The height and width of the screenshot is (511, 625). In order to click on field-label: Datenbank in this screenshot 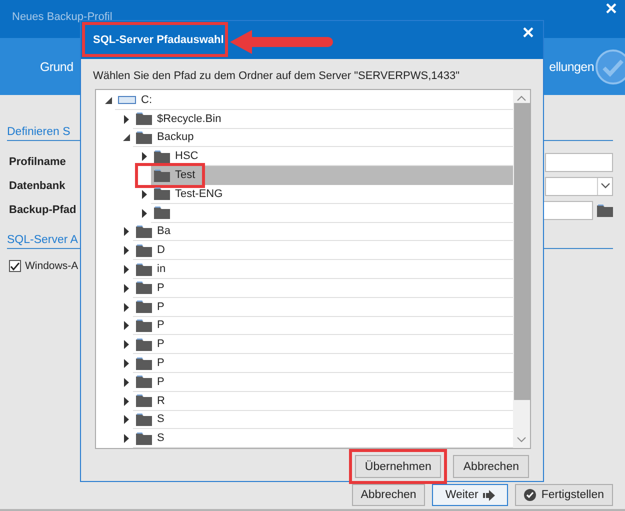, I will do `click(37, 186)`.